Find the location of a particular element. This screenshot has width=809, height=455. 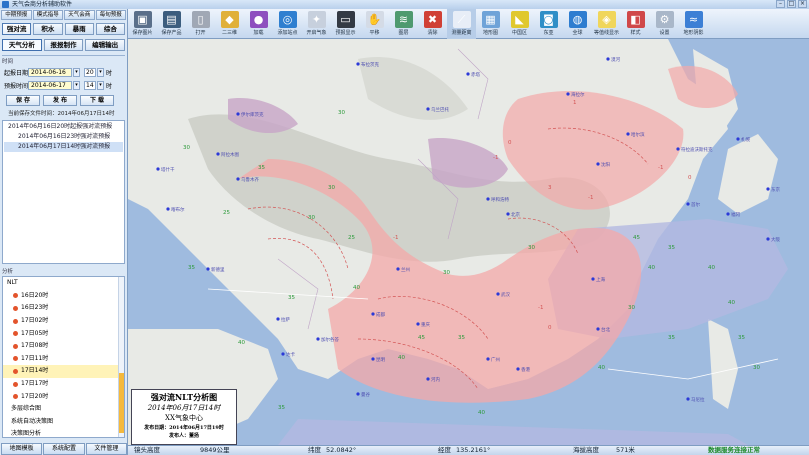

toolbar-button: ◈ 等值线显示 is located at coordinates (606, 24).